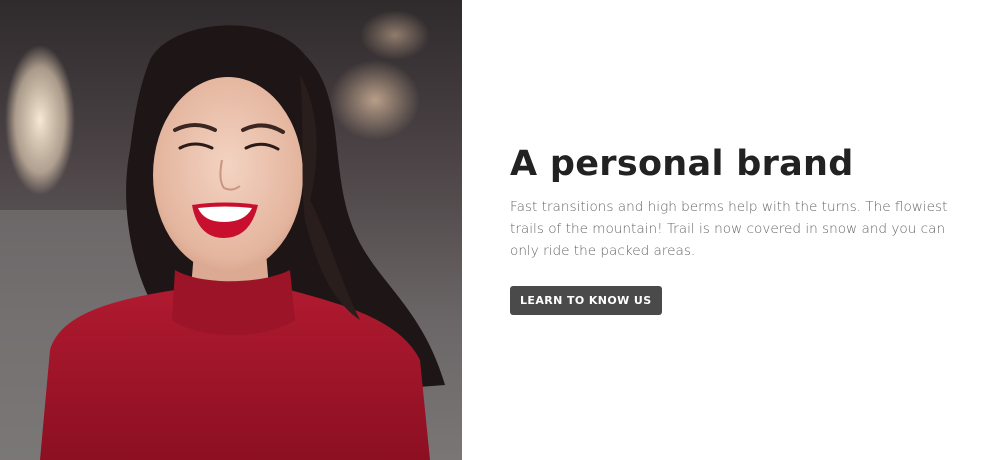 The height and width of the screenshot is (460, 1000). What do you see at coordinates (682, 164) in the screenshot?
I see `hero-headline: A personal brand` at bounding box center [682, 164].